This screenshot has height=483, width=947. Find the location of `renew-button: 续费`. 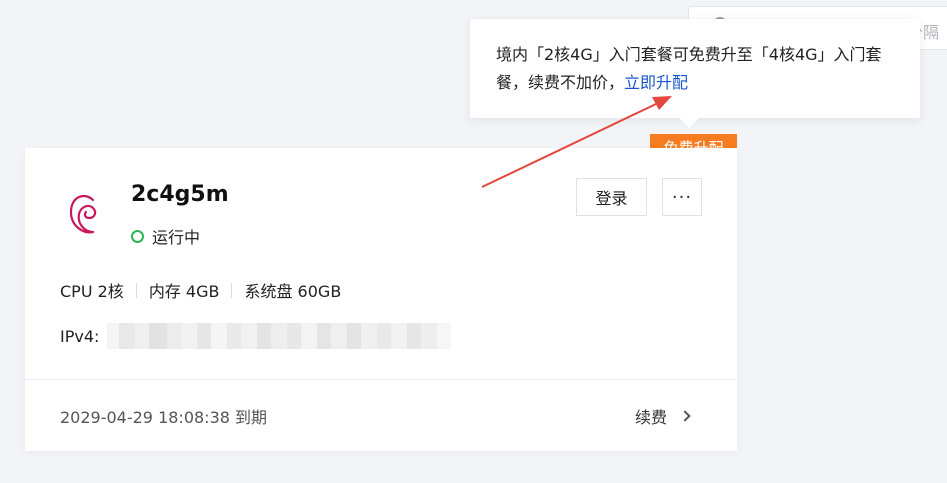

renew-button: 续费 is located at coordinates (663, 416).